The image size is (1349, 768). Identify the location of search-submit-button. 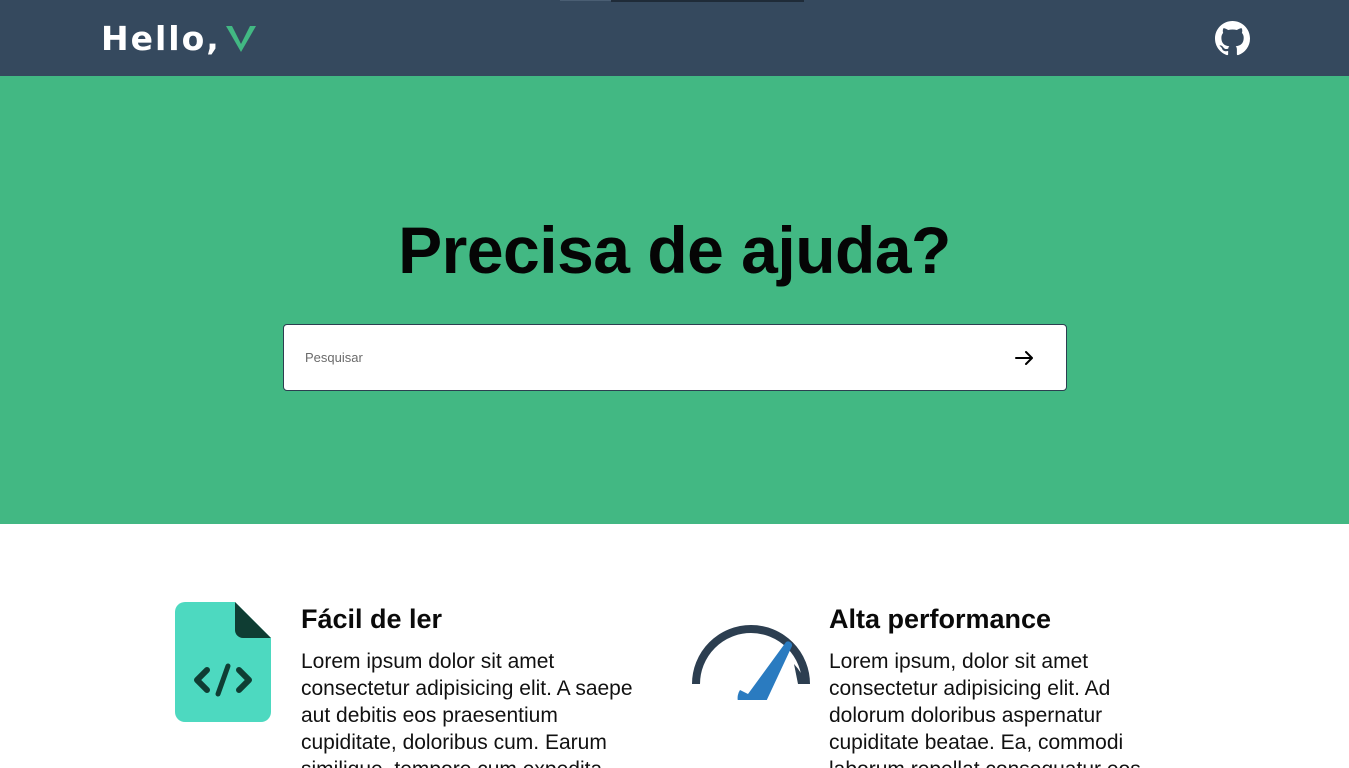
(1025, 358).